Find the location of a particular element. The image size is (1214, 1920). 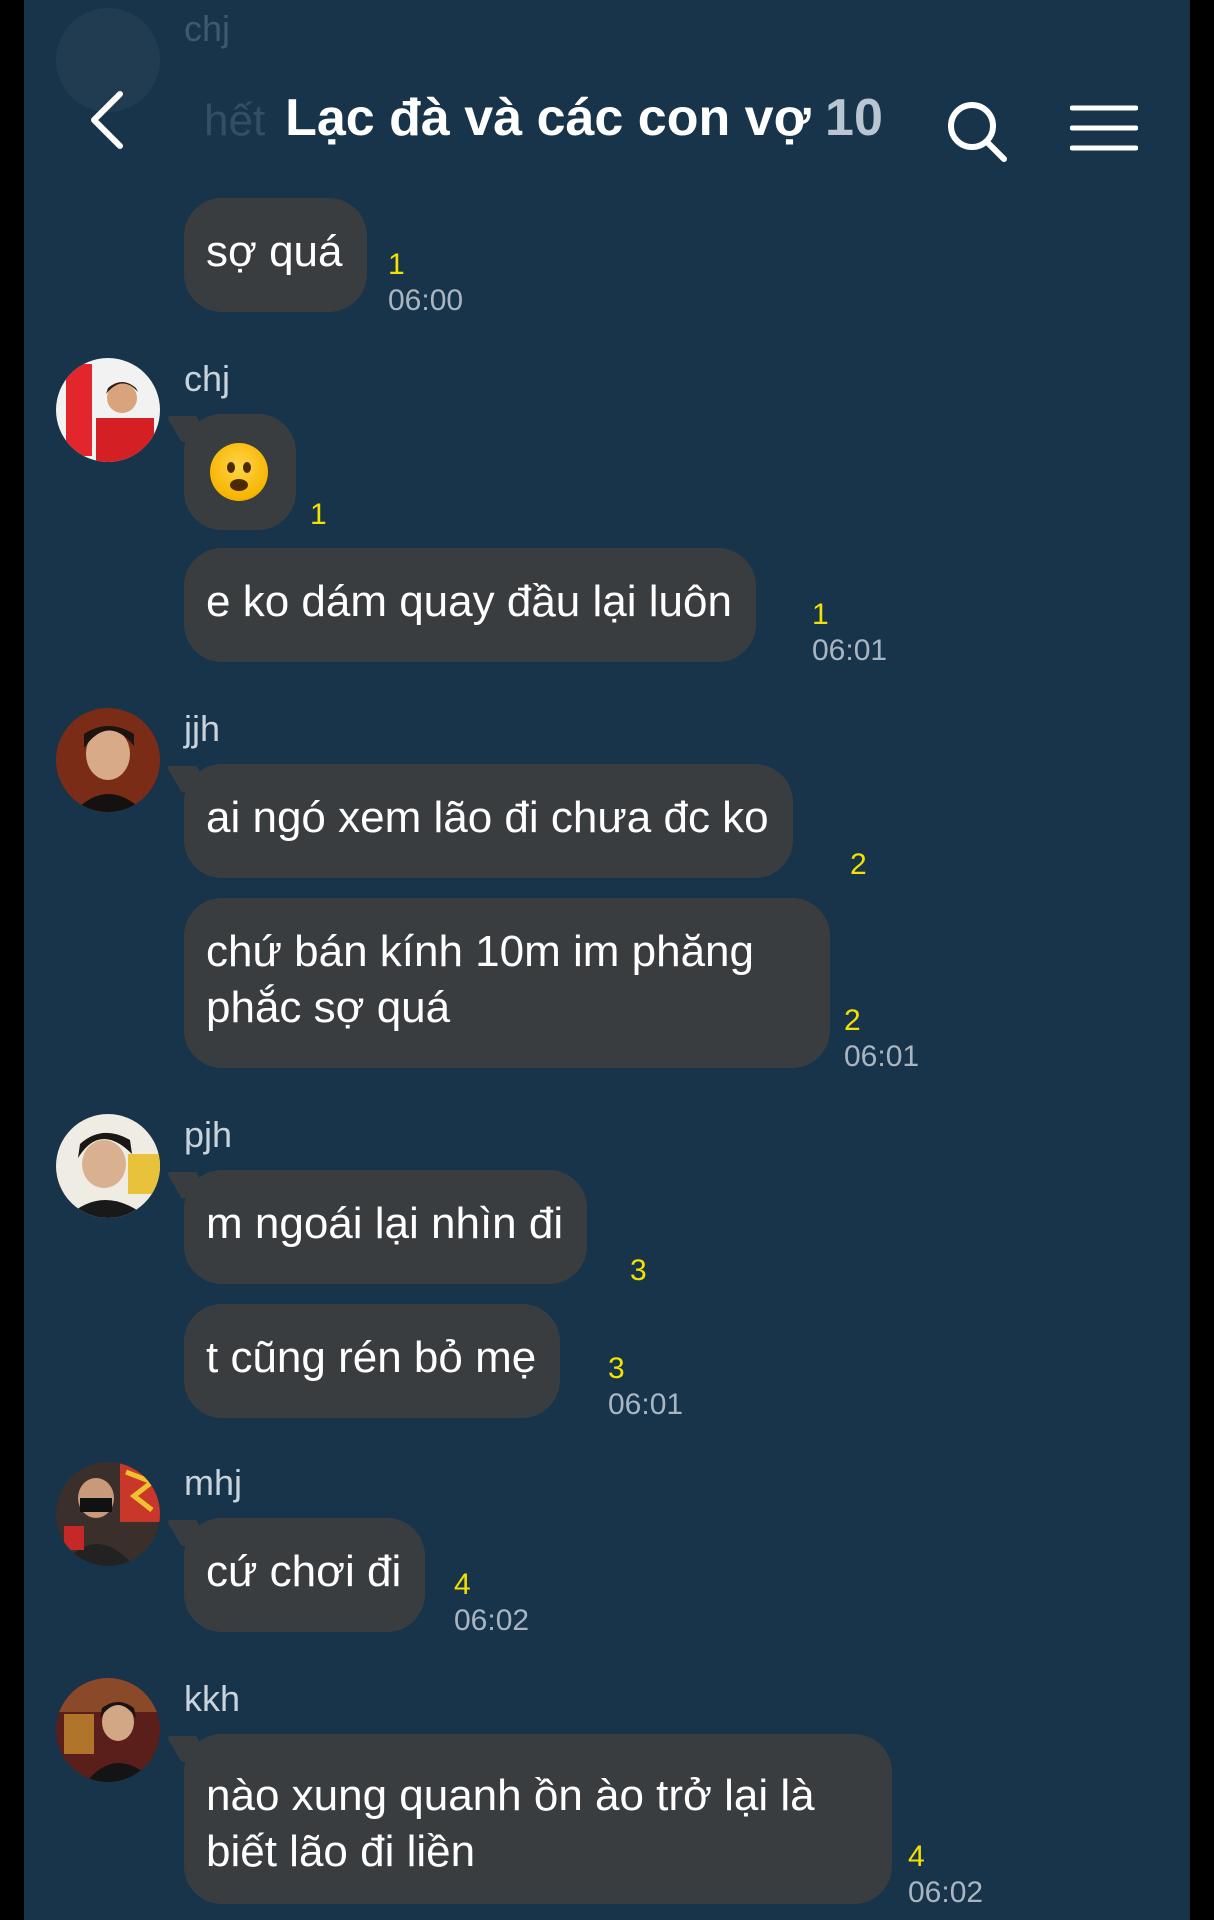

search-button is located at coordinates (979, 131).